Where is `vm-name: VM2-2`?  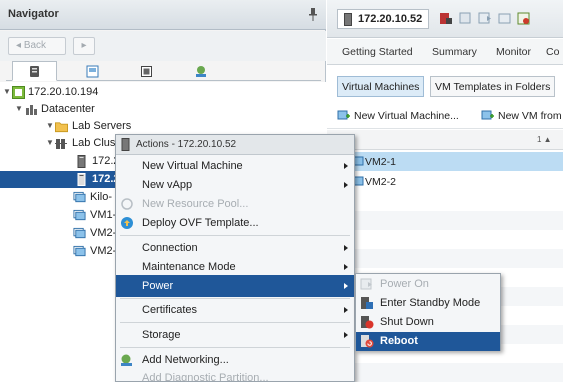
vm-name: VM2-2 is located at coordinates (380, 182).